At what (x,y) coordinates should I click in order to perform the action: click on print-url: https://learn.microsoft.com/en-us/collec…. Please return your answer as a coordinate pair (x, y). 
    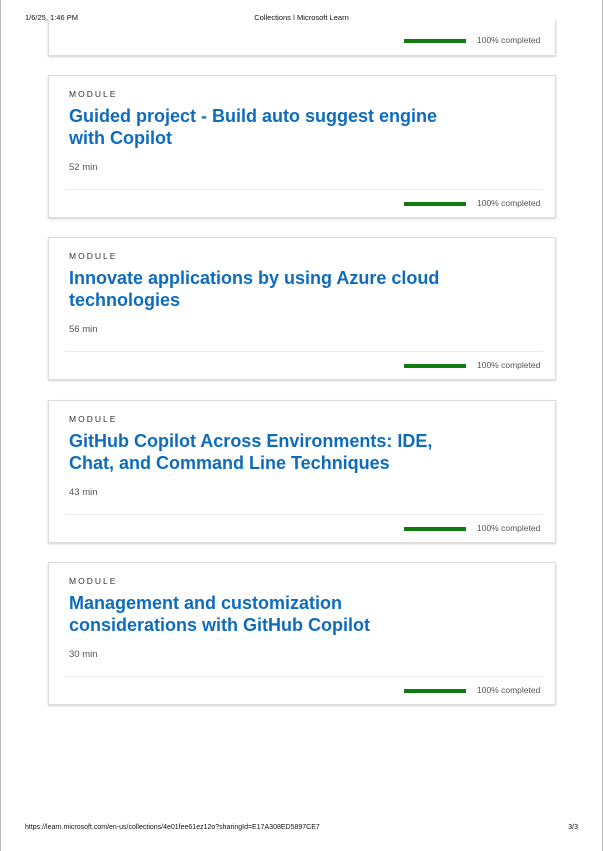
    Looking at the image, I should click on (172, 827).